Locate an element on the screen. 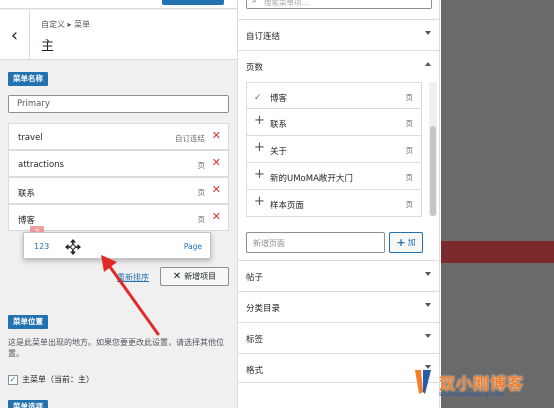 The width and height of the screenshot is (554, 408). page-title: 样本页面 is located at coordinates (287, 206).